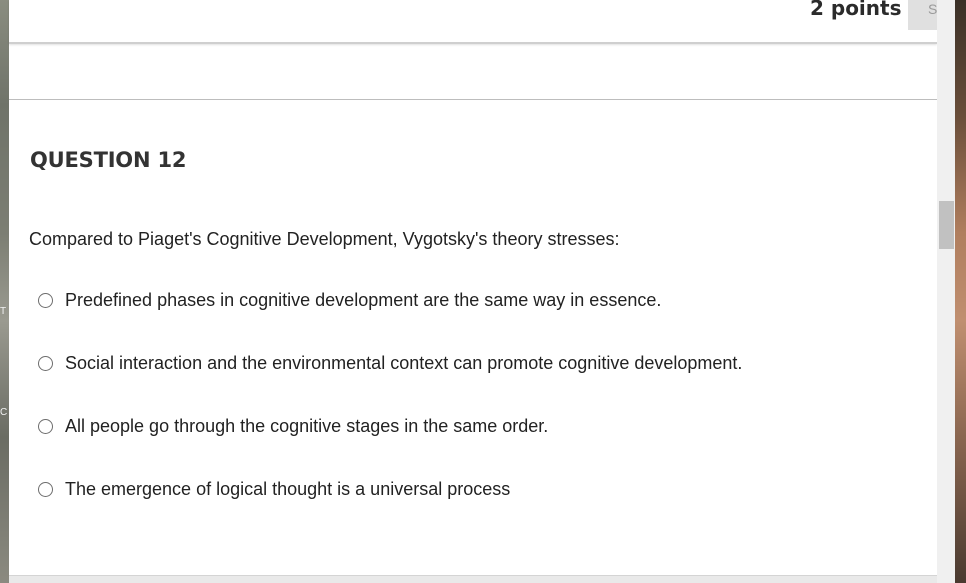  What do you see at coordinates (3, 311) in the screenshot?
I see `background-text-fragment: T` at bounding box center [3, 311].